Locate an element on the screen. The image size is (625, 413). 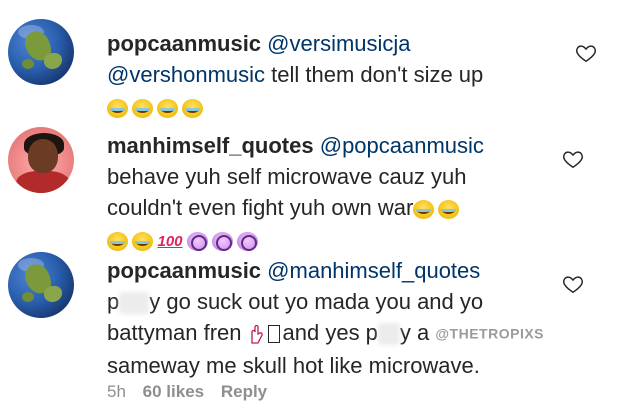
likes-count-link: 60 likes is located at coordinates (173, 391).